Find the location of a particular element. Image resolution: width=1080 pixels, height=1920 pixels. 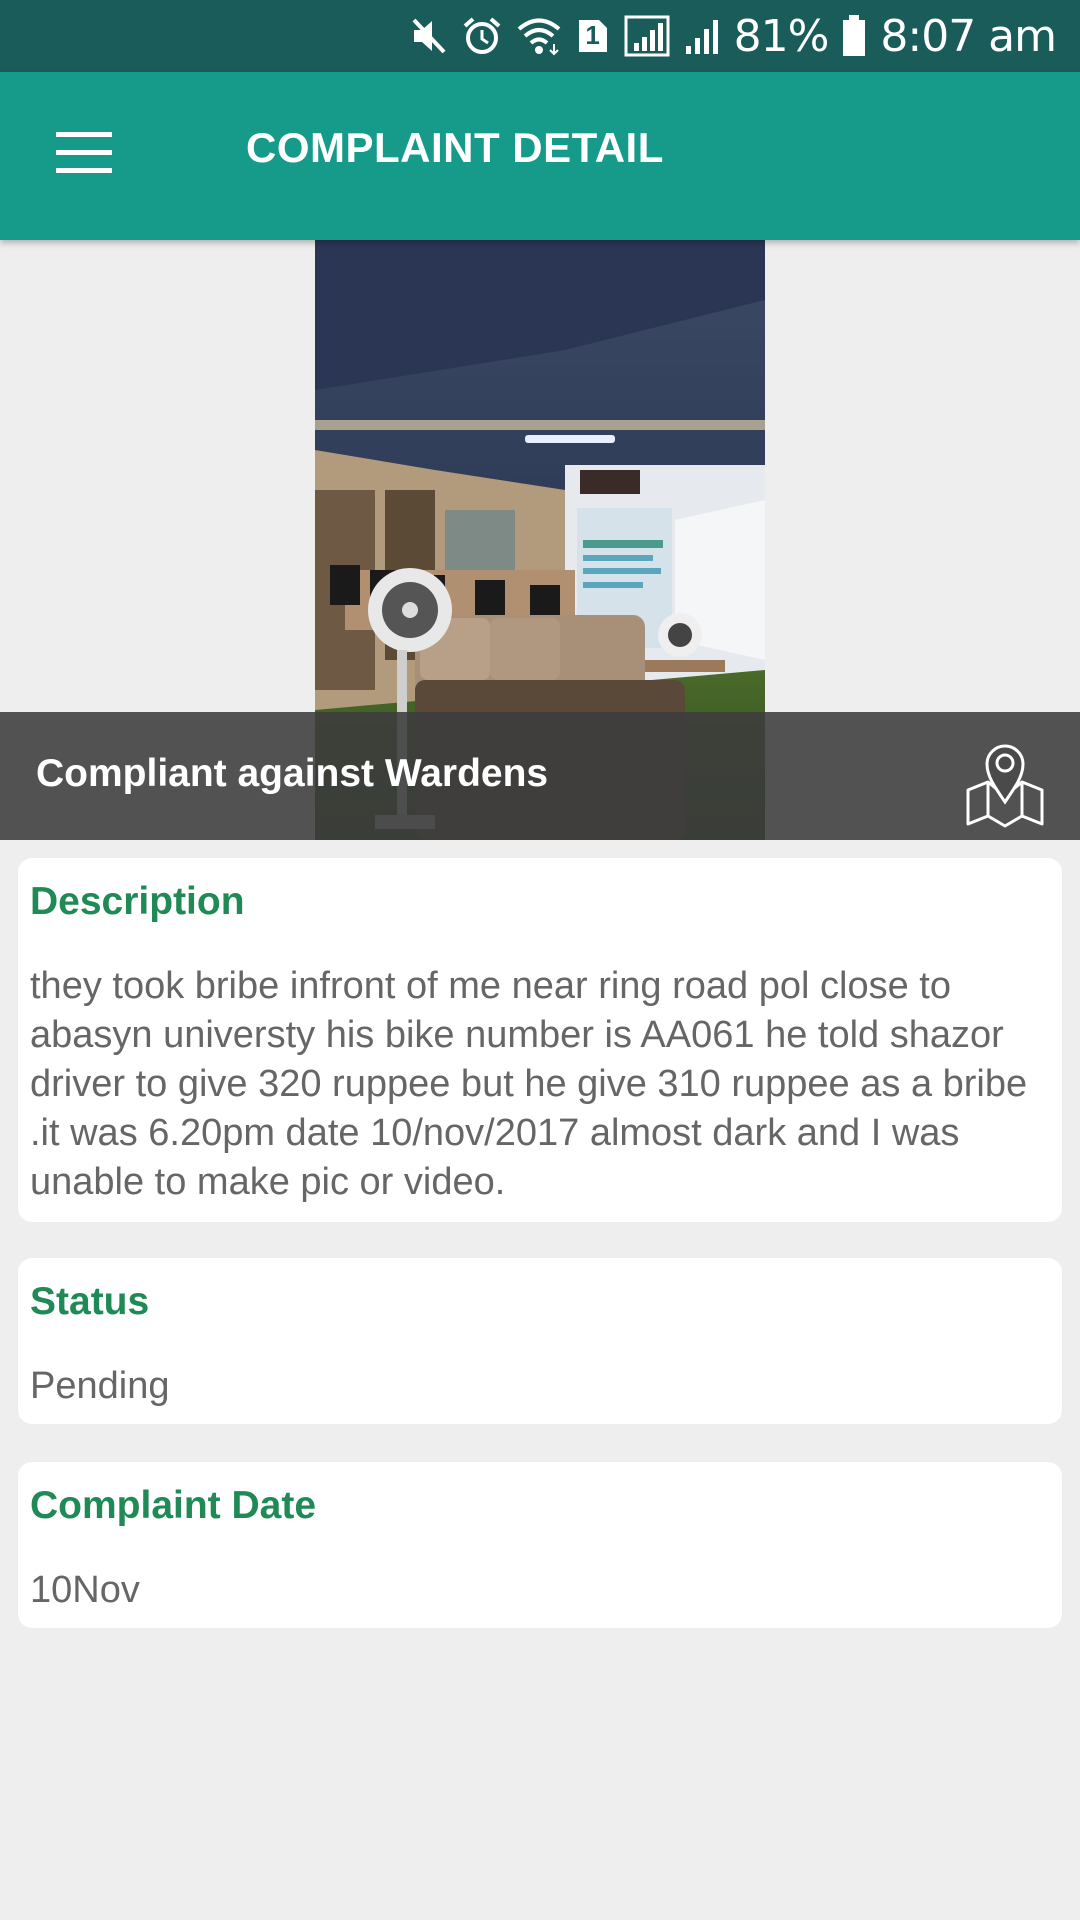

hero-caption-bar: Compliant against Wardens is located at coordinates (540, 776).